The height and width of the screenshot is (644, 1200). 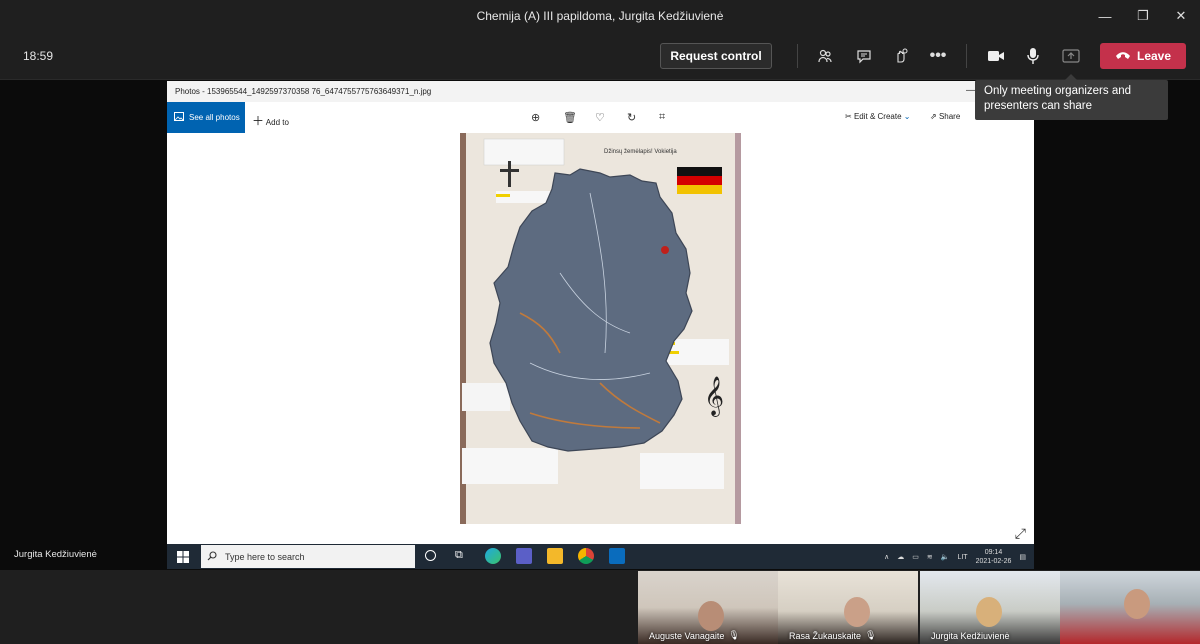 I want to click on chevron-up-icon: ∧, so click(x=886, y=557).